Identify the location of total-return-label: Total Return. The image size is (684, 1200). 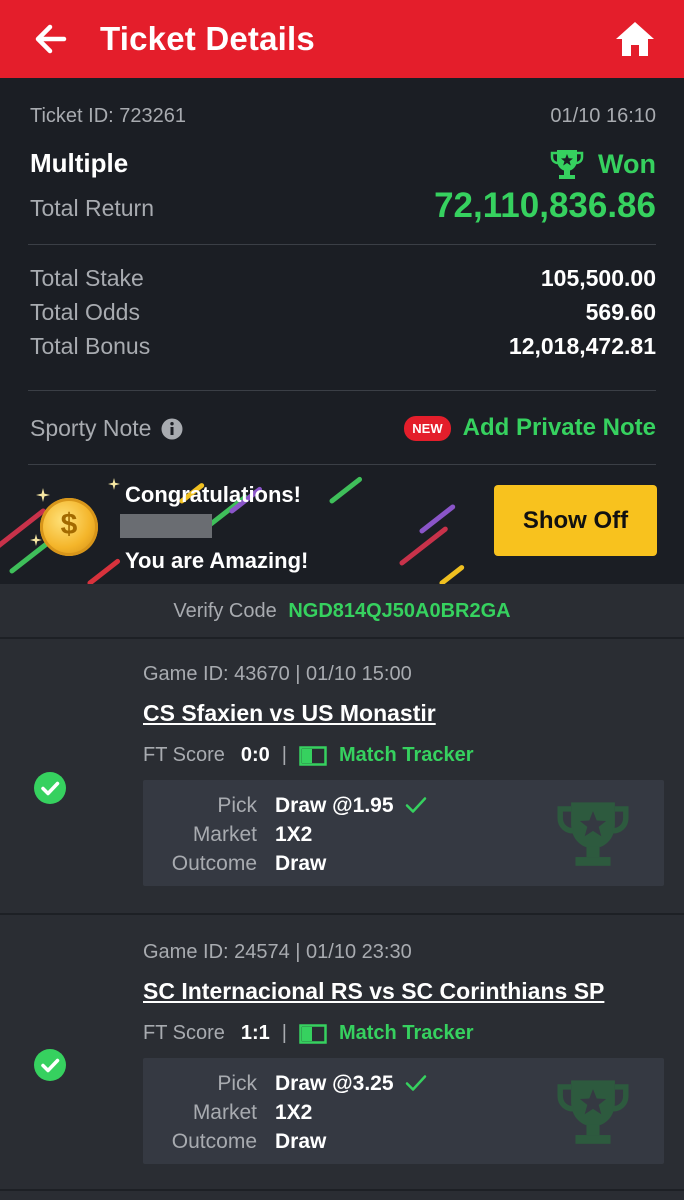
(92, 208).